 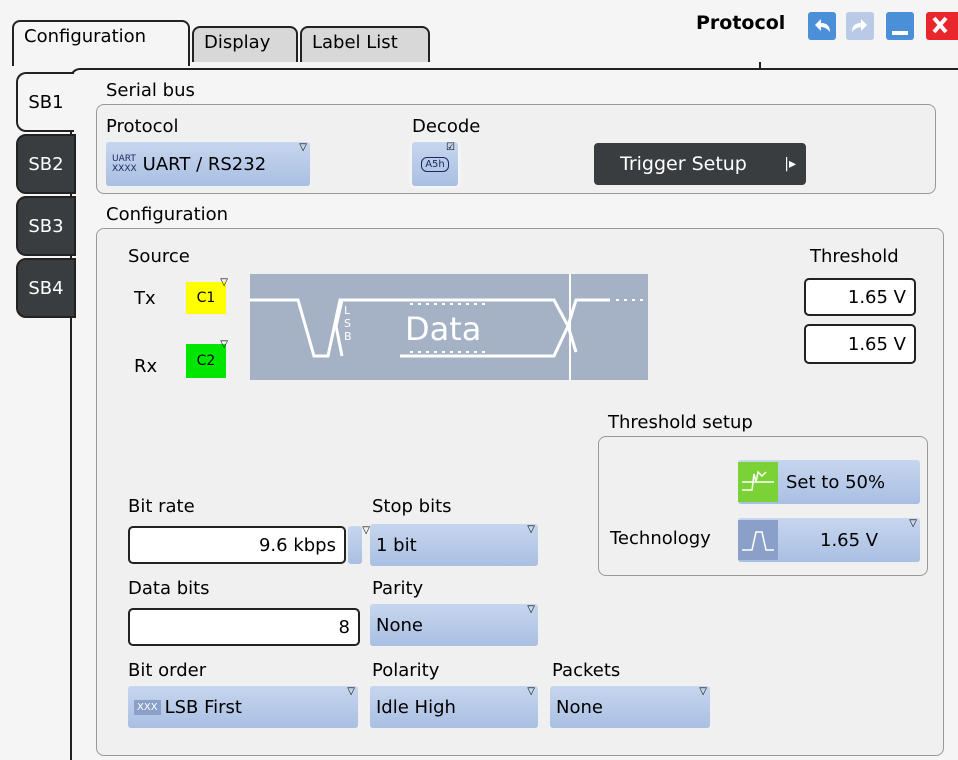 I want to click on protocol-label: Protocol, so click(x=142, y=126).